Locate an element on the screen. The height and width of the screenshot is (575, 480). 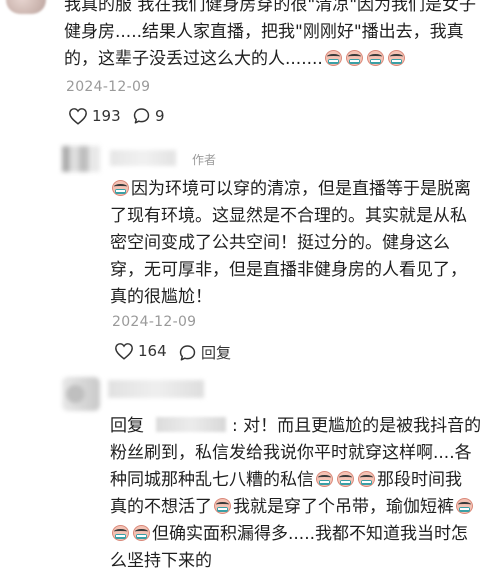
reply-line: 了现有环境。这显然是不合理的。其实就是从私 is located at coordinates (288, 216).